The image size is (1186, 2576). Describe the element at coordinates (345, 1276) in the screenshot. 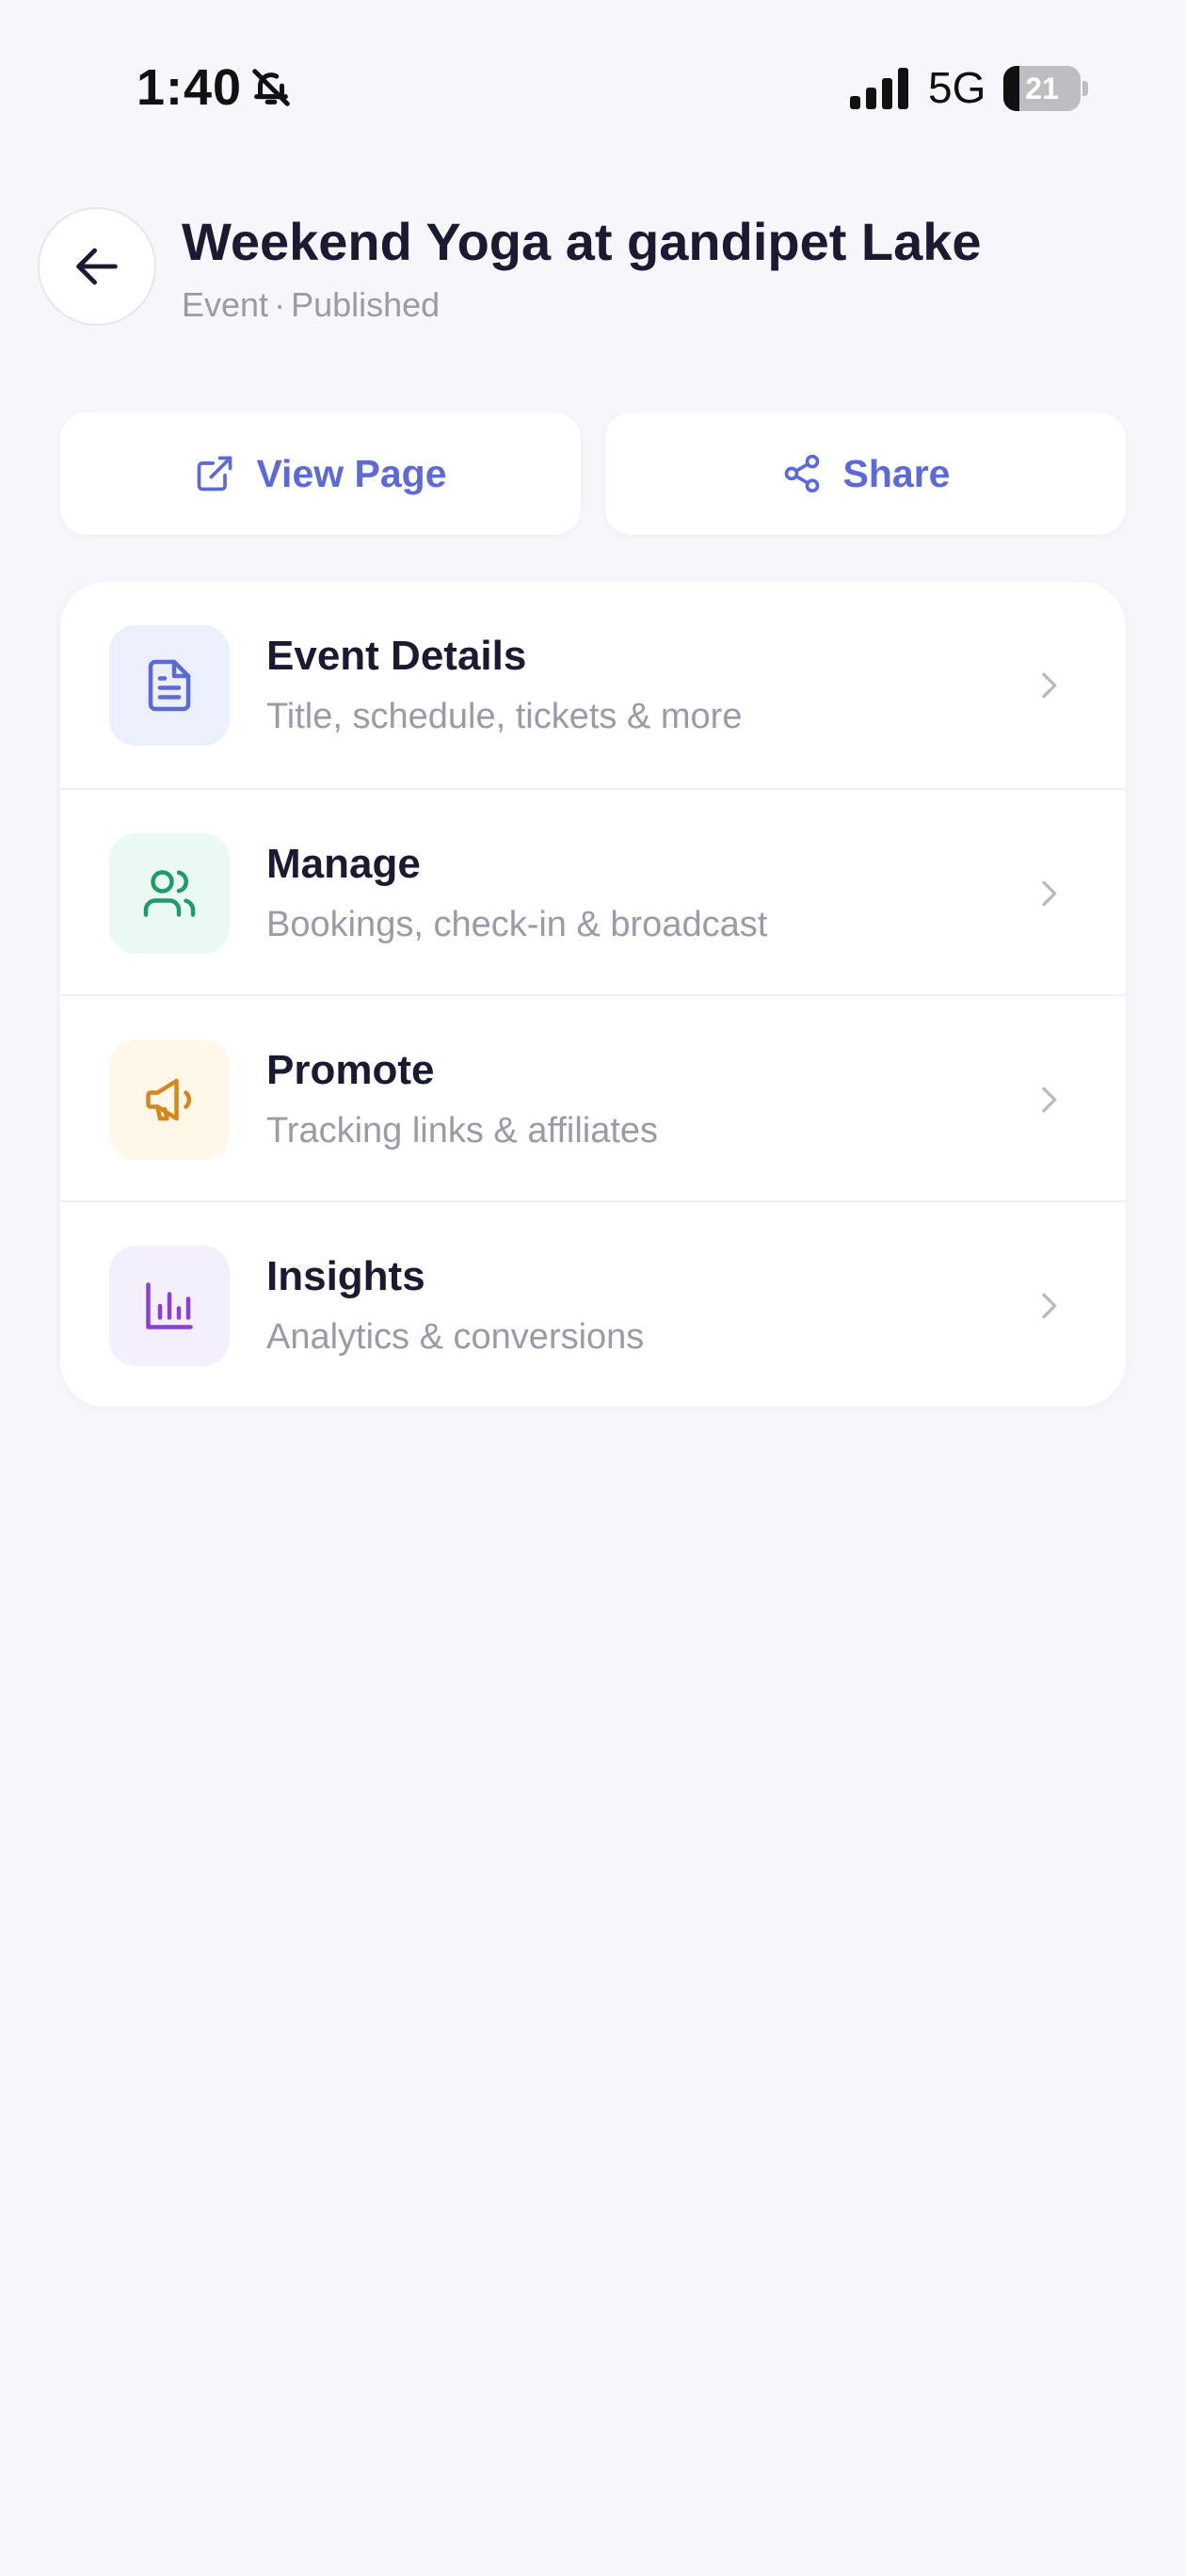

I see `menu-item-title: Insights` at that location.